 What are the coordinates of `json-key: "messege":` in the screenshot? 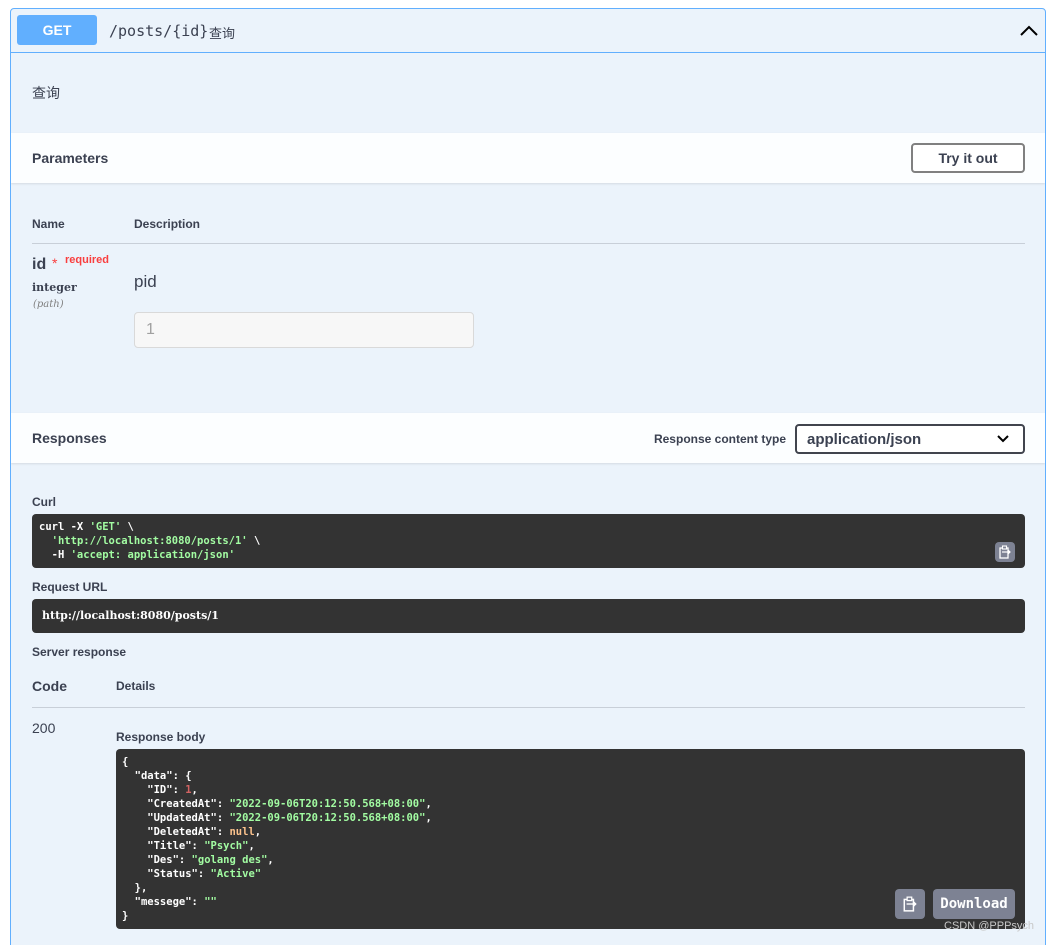 It's located at (163, 902).